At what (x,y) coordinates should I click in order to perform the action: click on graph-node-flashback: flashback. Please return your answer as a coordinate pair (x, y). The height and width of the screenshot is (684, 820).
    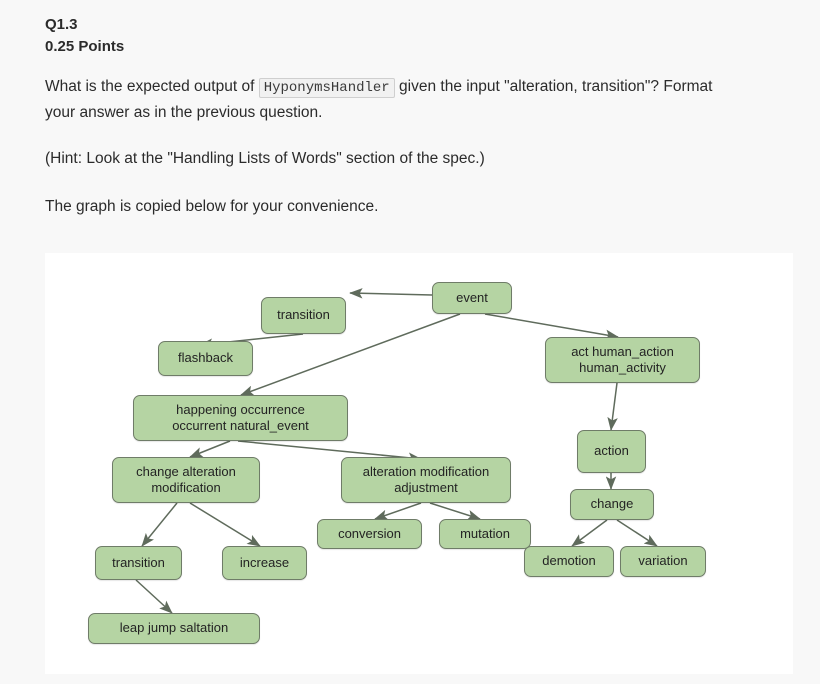
    Looking at the image, I should click on (205, 358).